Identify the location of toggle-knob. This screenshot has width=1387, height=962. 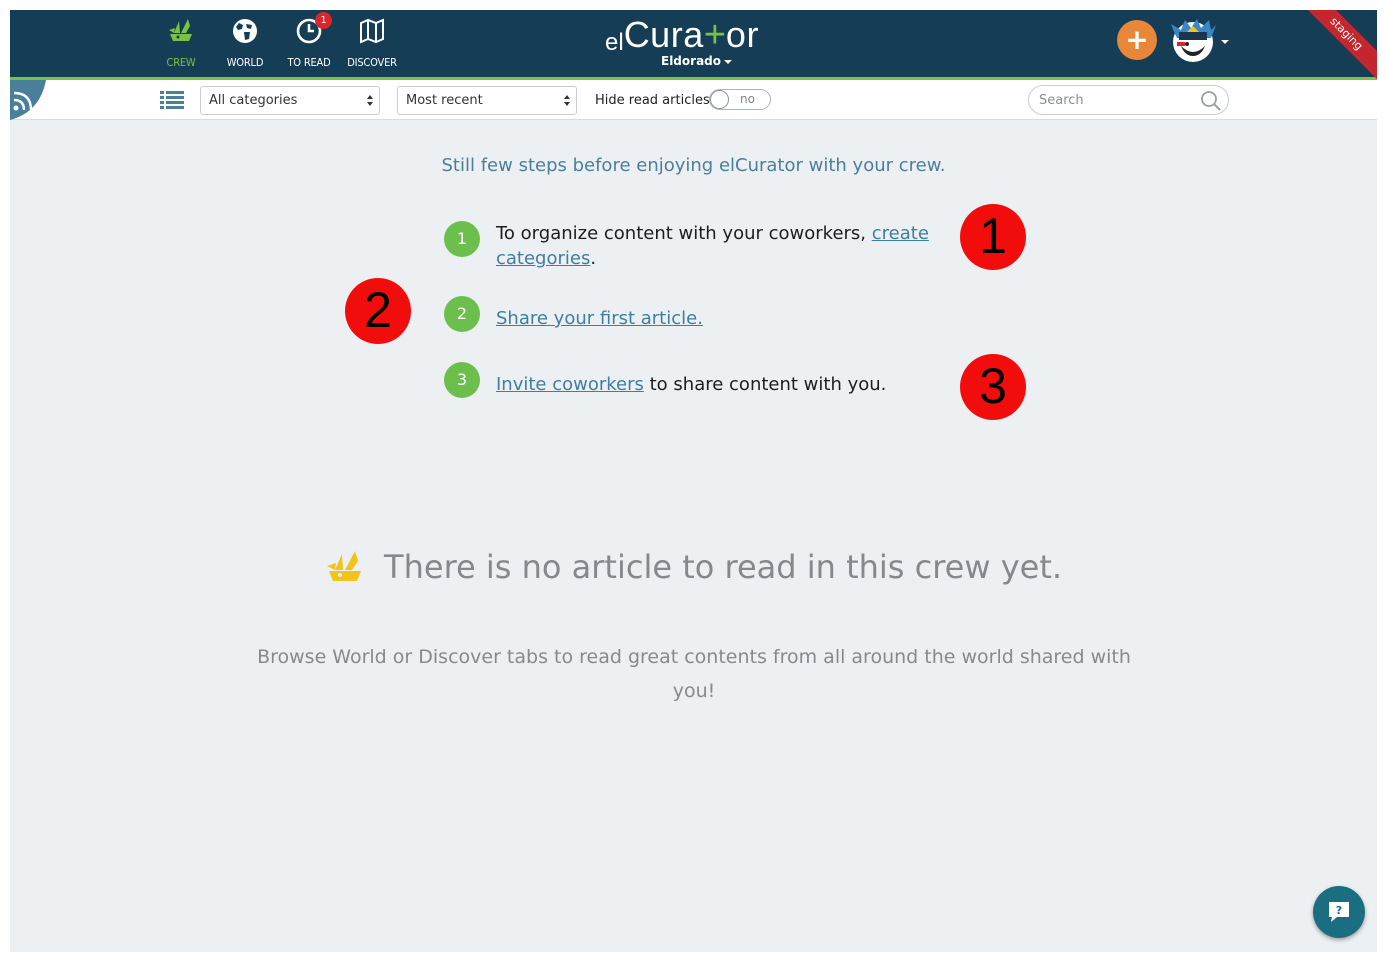
(719, 99).